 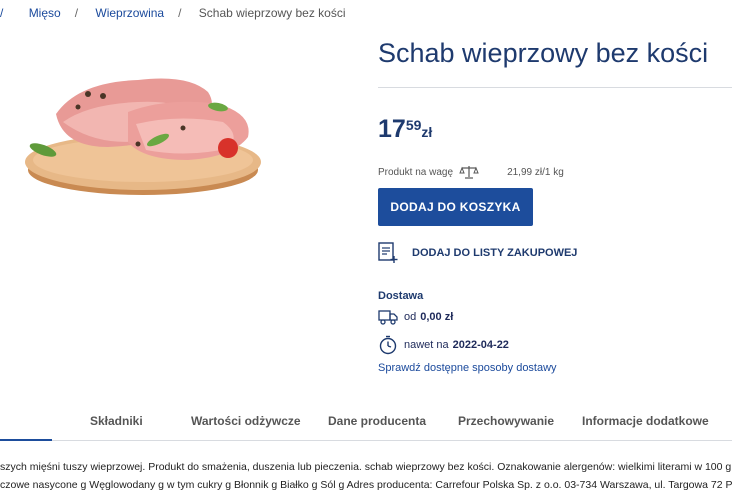 I want to click on price: 1759zł, so click(x=405, y=129).